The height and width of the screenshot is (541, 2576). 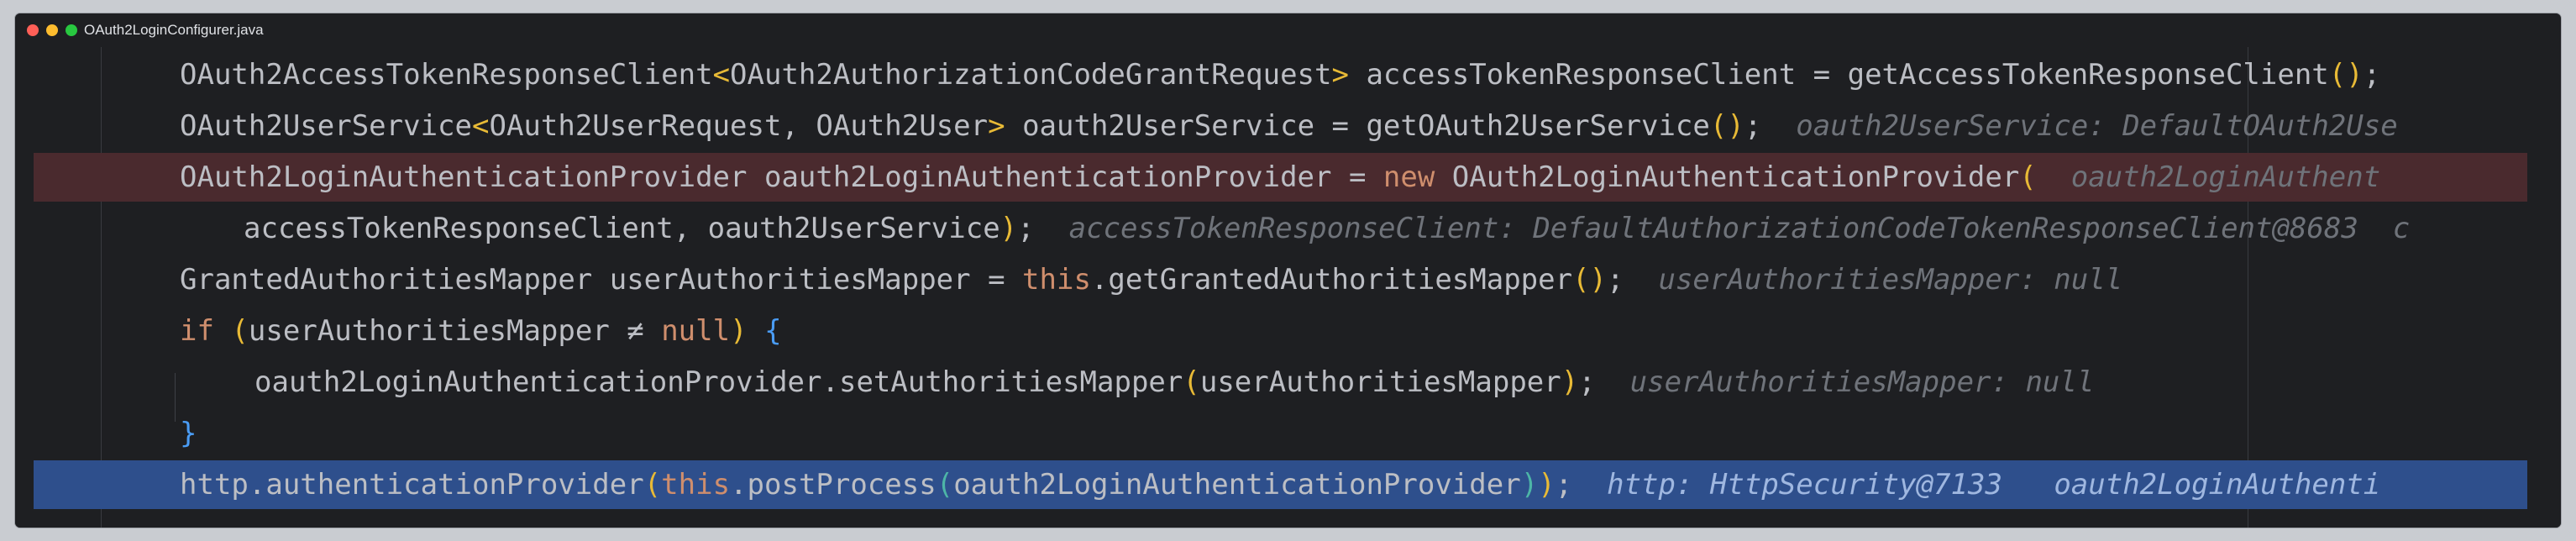 What do you see at coordinates (1380, 382) in the screenshot?
I see `code-token: userAuthoritiesMapper` at bounding box center [1380, 382].